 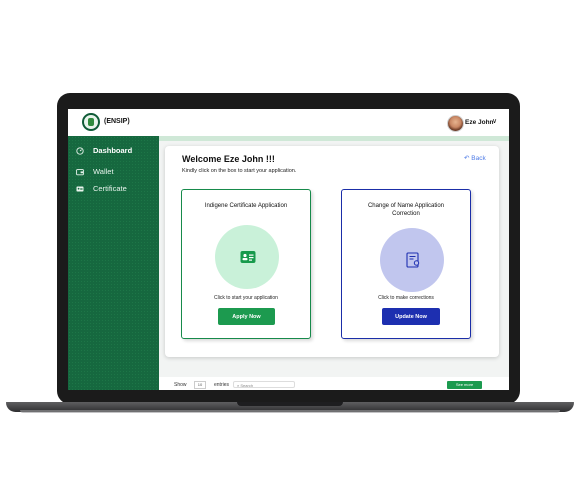 What do you see at coordinates (222, 385) in the screenshot?
I see `entries-label: entries` at bounding box center [222, 385].